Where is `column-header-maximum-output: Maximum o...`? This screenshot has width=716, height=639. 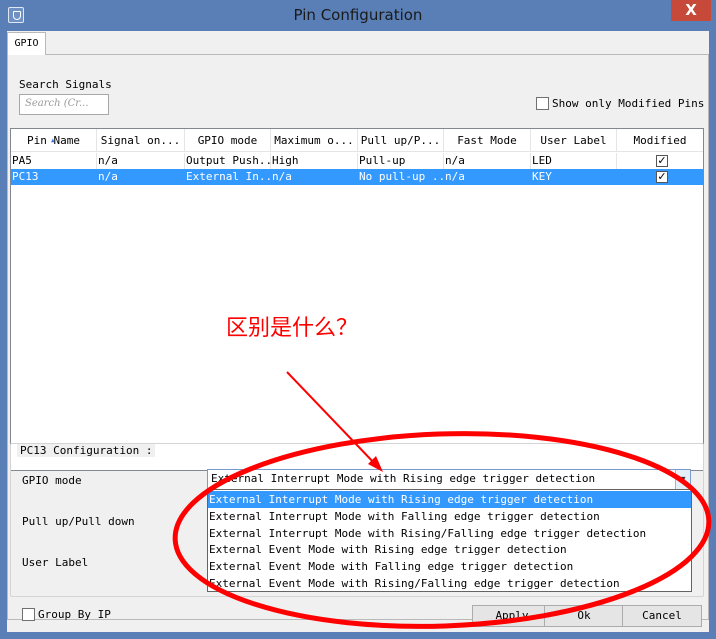
column-header-maximum-output: Maximum o... is located at coordinates (314, 140).